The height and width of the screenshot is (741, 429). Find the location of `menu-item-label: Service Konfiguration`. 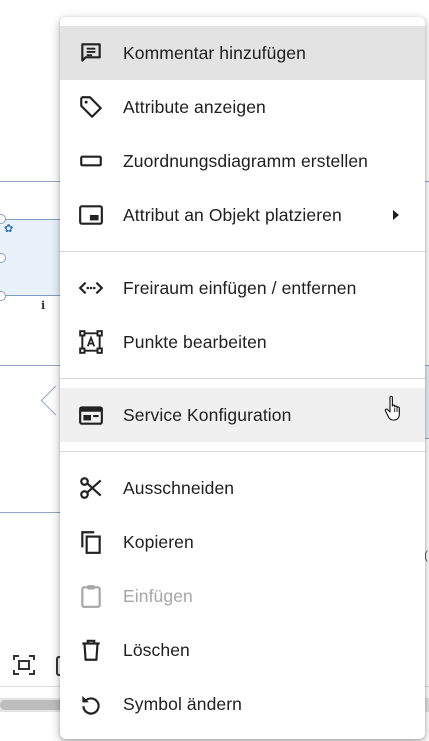

menu-item-label: Service Konfiguration is located at coordinates (207, 414).